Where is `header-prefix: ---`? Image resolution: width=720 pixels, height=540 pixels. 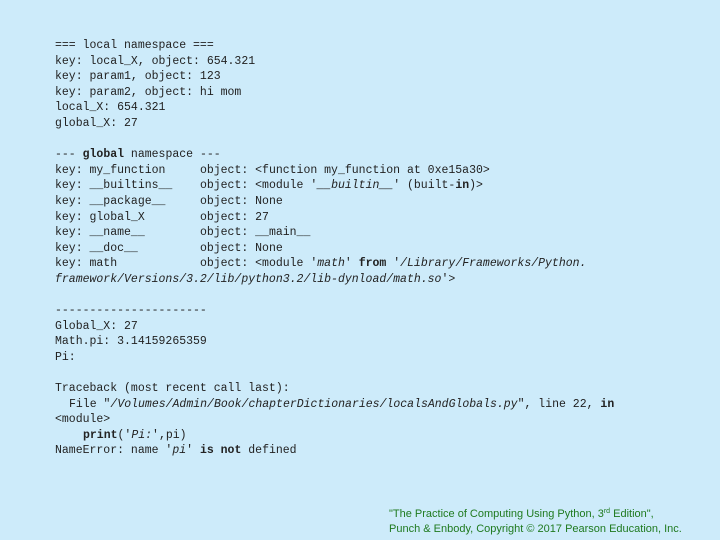 header-prefix: --- is located at coordinates (69, 155).